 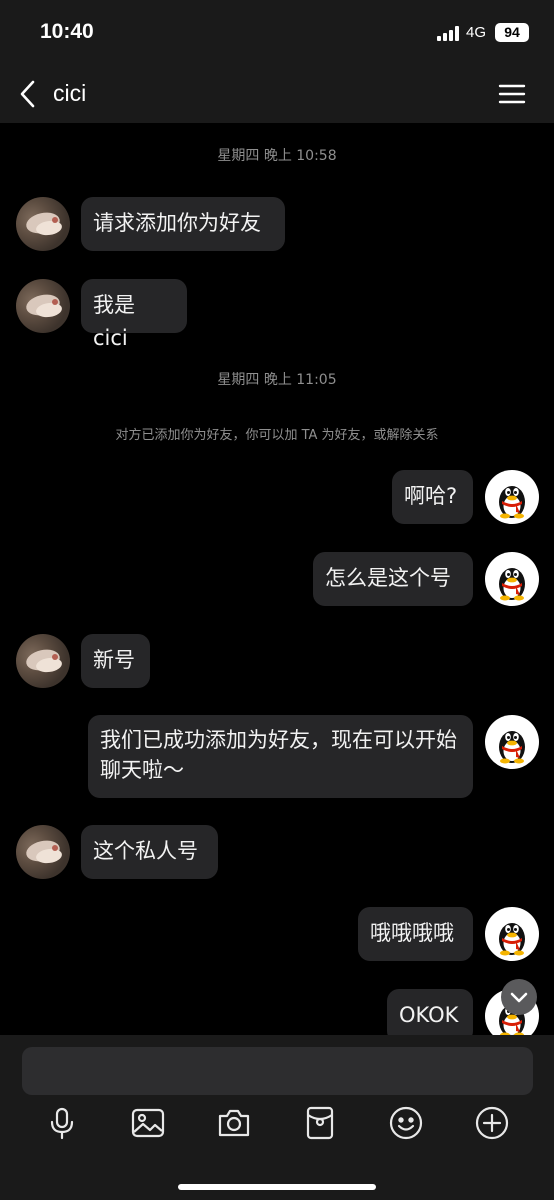 What do you see at coordinates (277, 156) in the screenshot?
I see `timestamp: 星期四 晚上 10:58` at bounding box center [277, 156].